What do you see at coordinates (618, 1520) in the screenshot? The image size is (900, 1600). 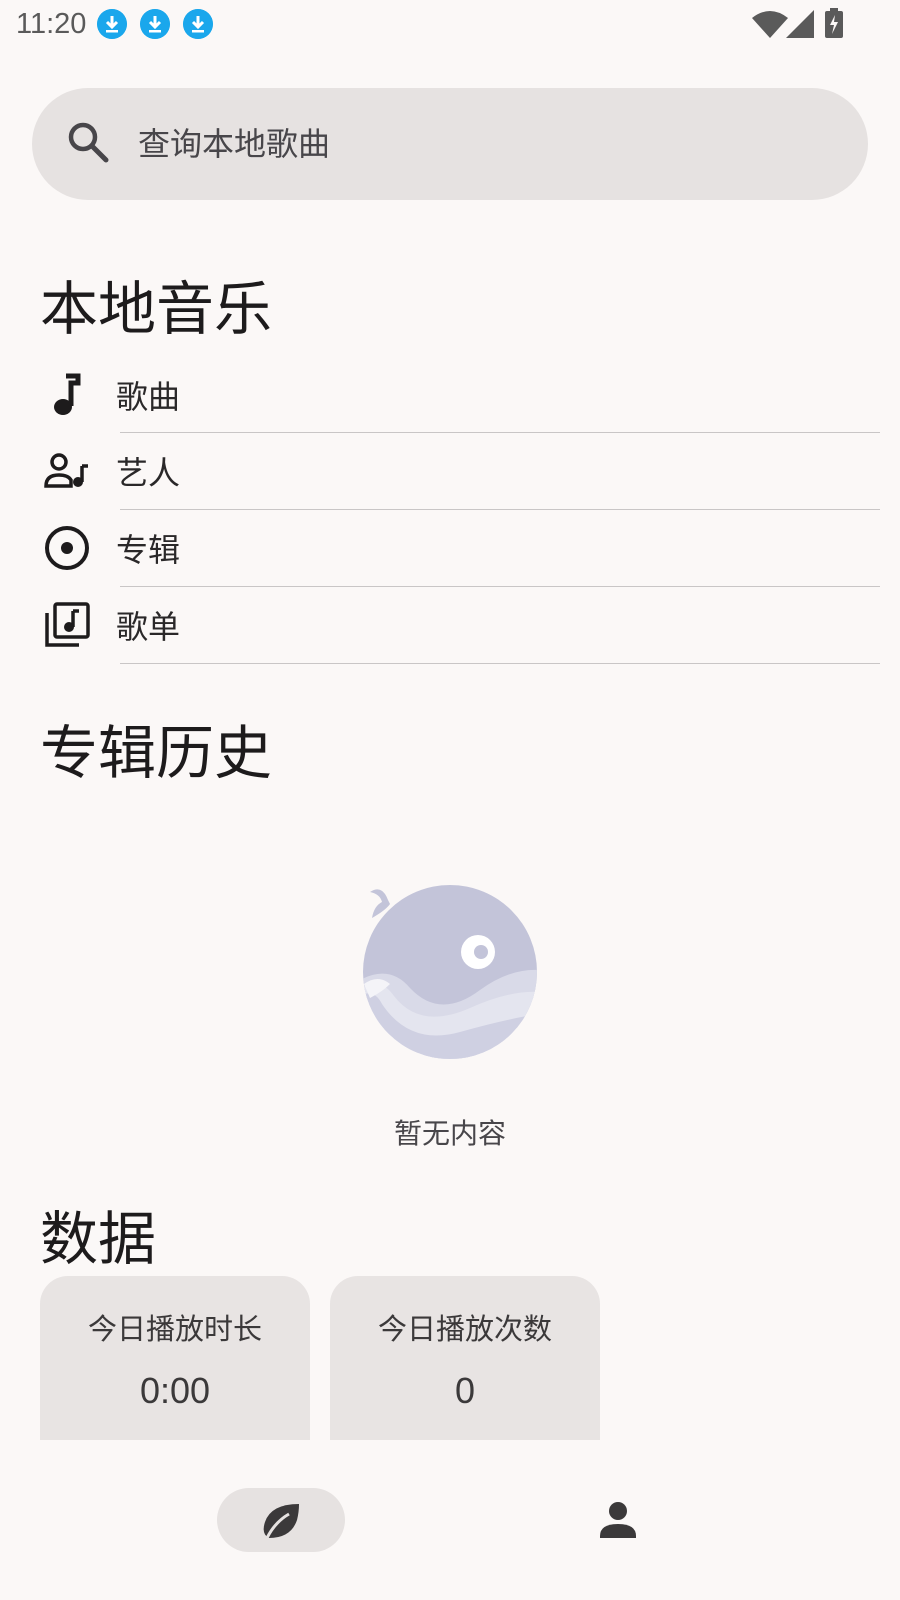 I see `person-icon` at bounding box center [618, 1520].